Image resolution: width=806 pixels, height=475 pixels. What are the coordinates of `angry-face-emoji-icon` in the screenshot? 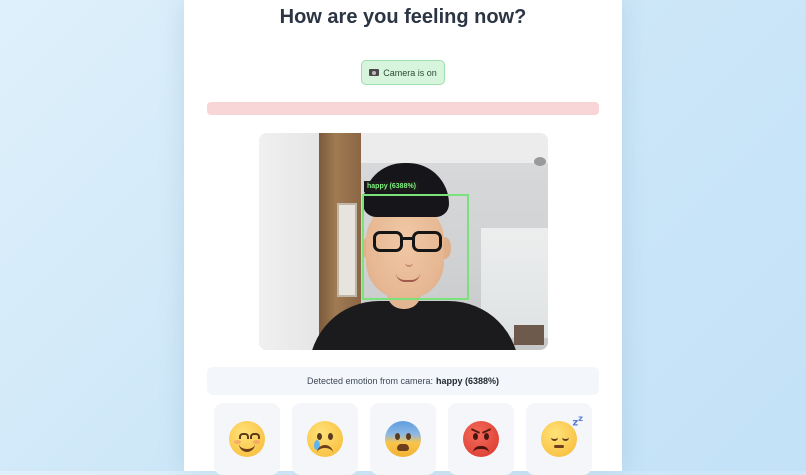 It's located at (481, 439).